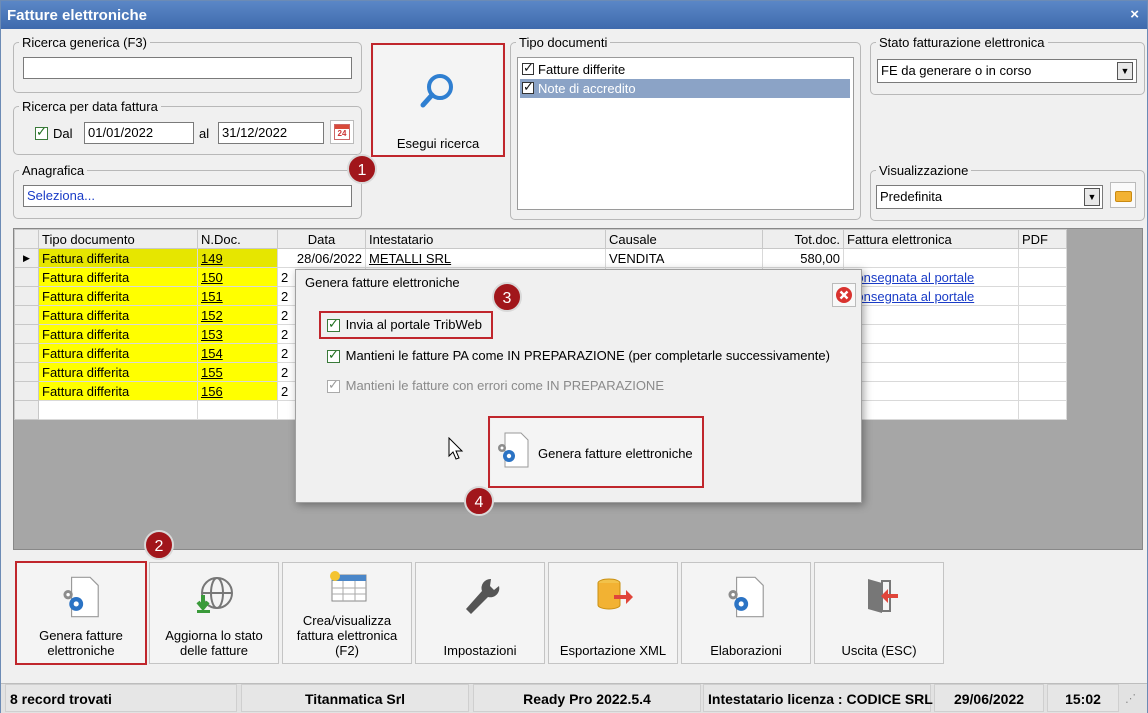 Image resolution: width=1148 pixels, height=713 pixels. What do you see at coordinates (685, 69) in the screenshot?
I see `list-item: Fatture differite` at bounding box center [685, 69].